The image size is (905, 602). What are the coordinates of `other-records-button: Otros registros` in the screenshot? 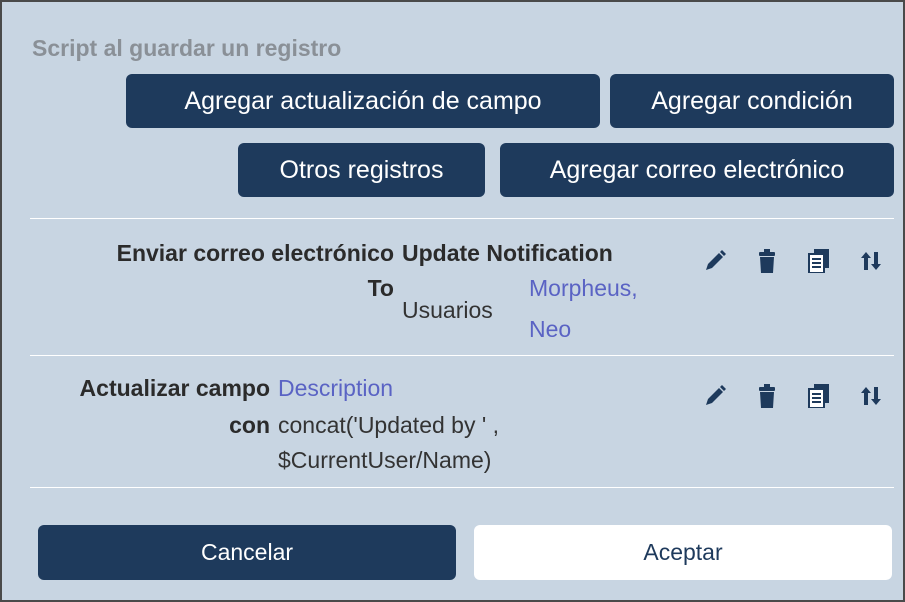 It's located at (361, 170).